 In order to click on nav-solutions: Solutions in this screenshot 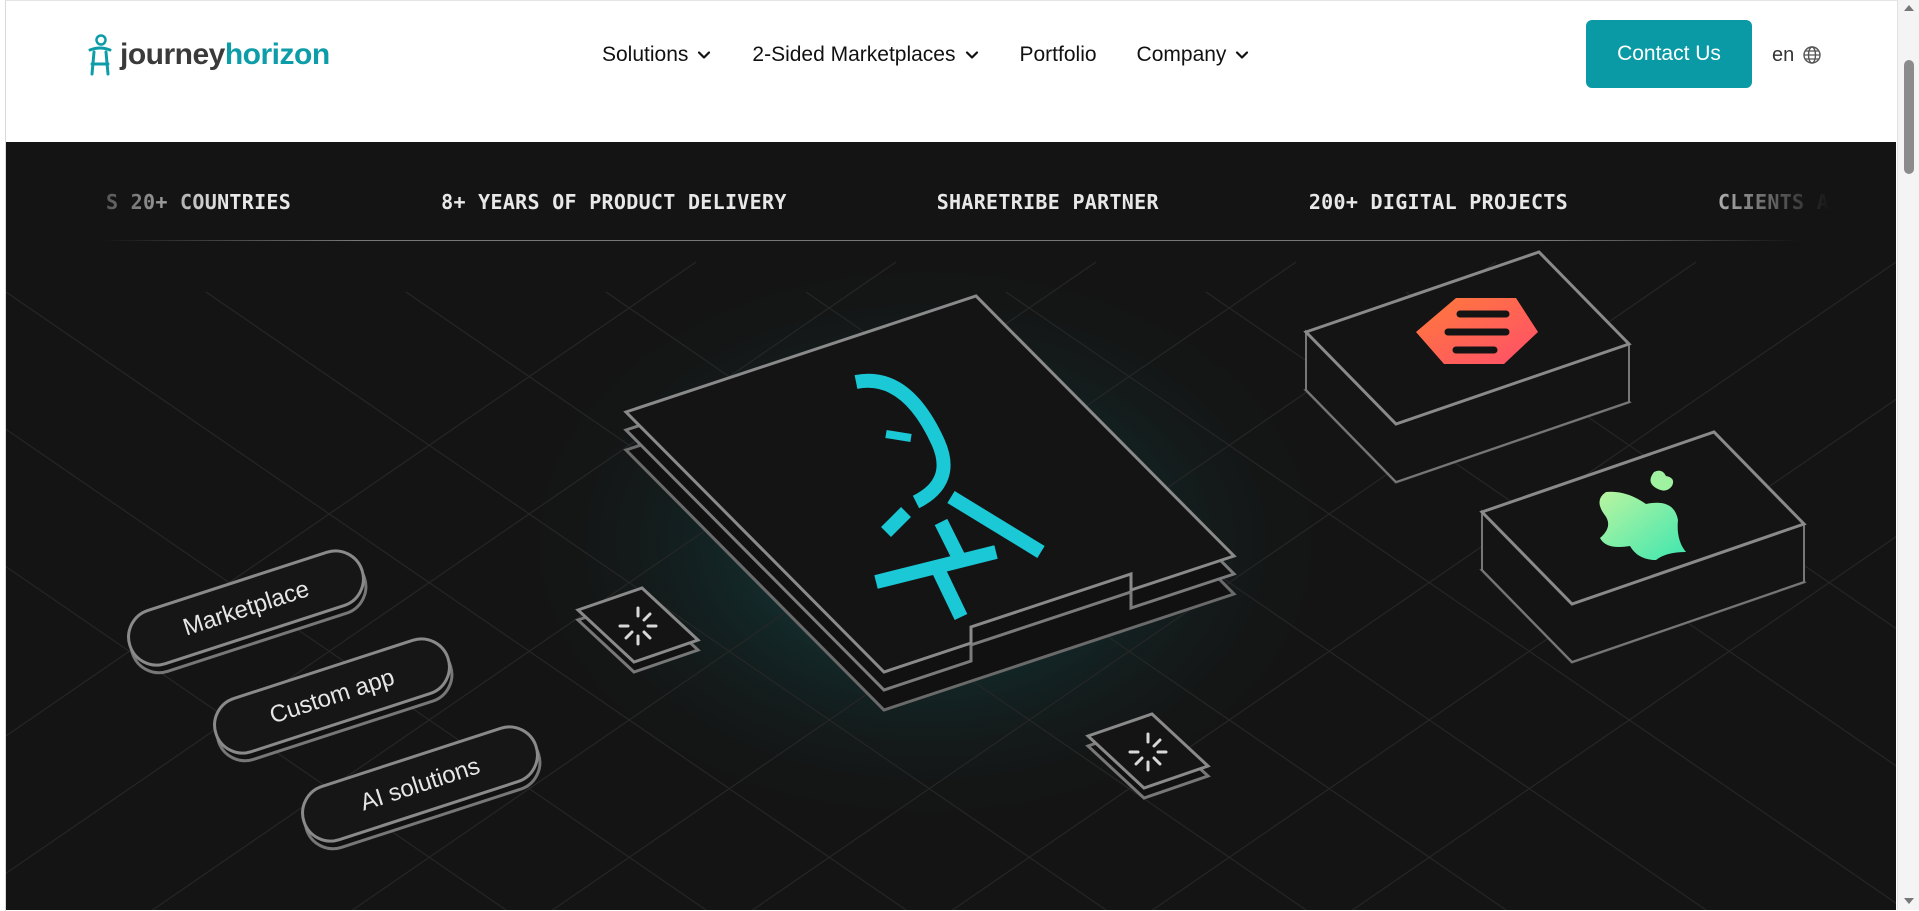, I will do `click(657, 55)`.